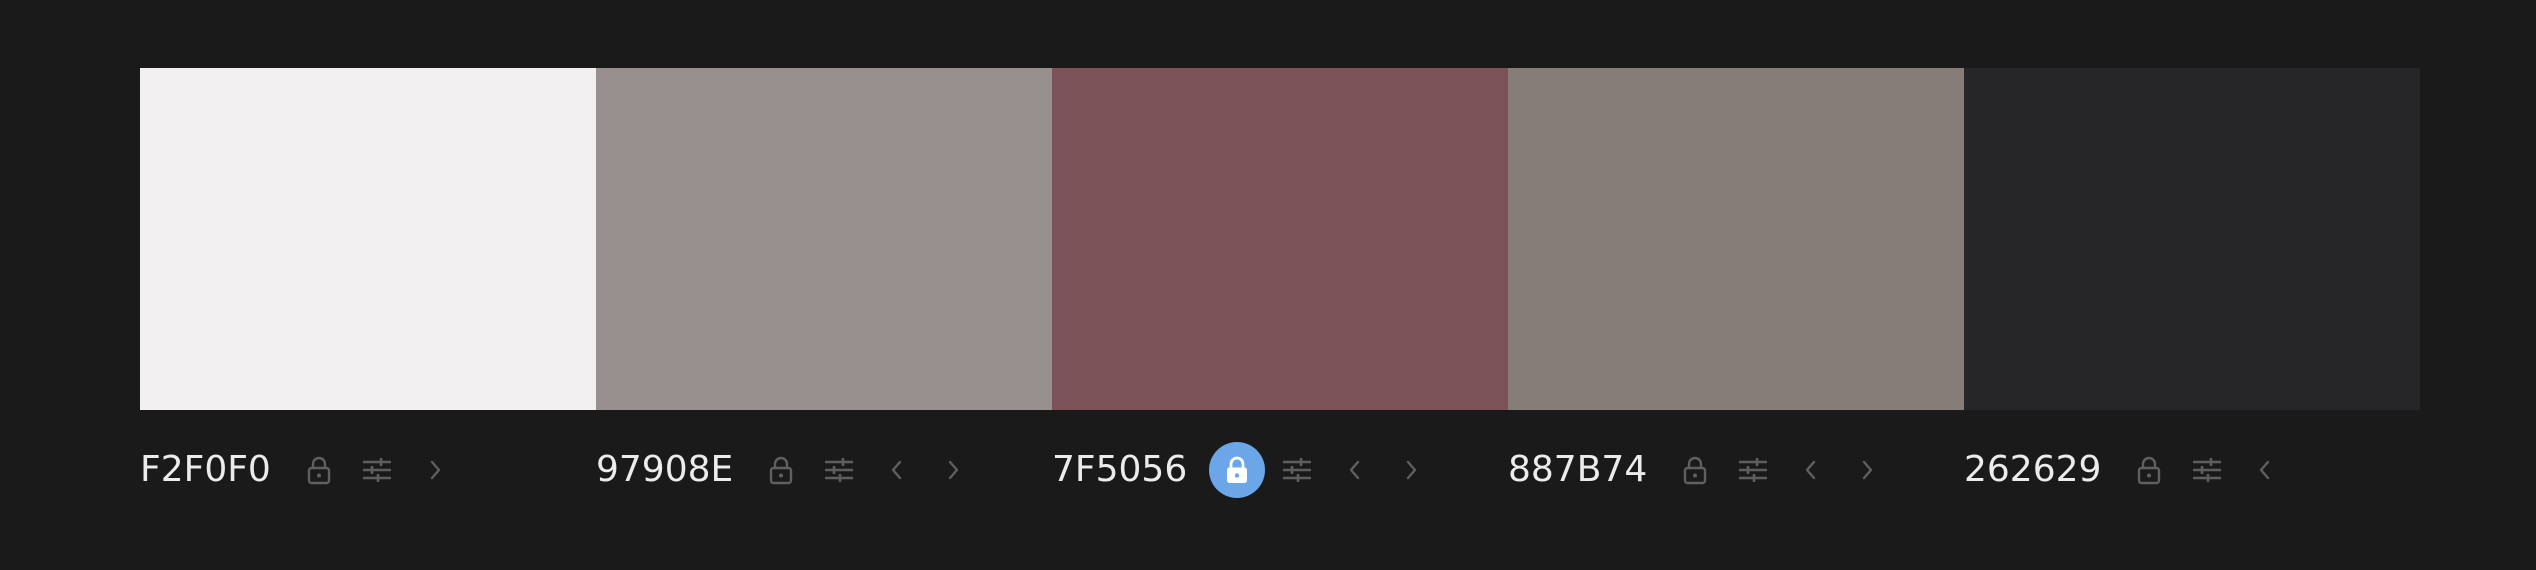 This screenshot has width=2536, height=570. I want to click on swatch-controls-4: 887B74, so click(1736, 470).